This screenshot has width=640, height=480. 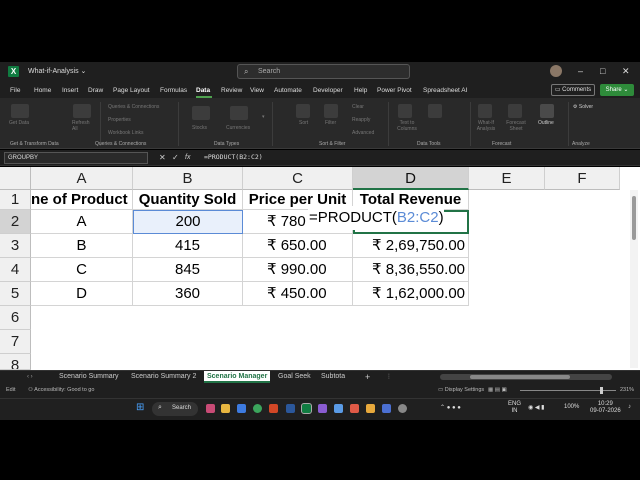 What do you see at coordinates (188, 222) in the screenshot?
I see `cell-b2: 200` at bounding box center [188, 222].